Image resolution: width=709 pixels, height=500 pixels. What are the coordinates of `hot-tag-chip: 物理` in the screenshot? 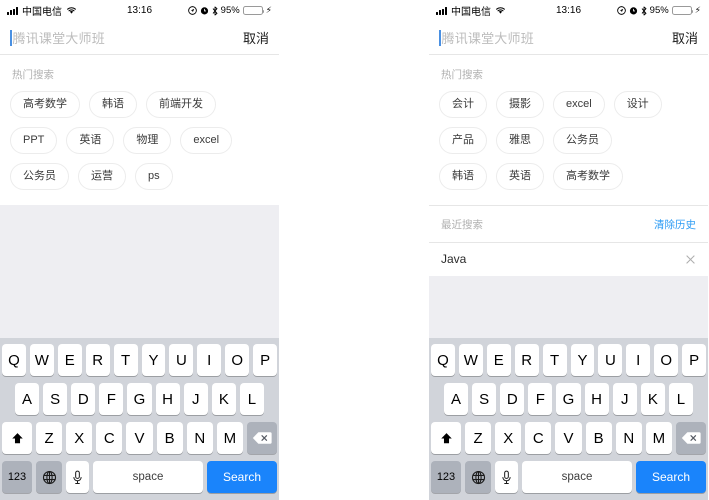 It's located at (147, 140).